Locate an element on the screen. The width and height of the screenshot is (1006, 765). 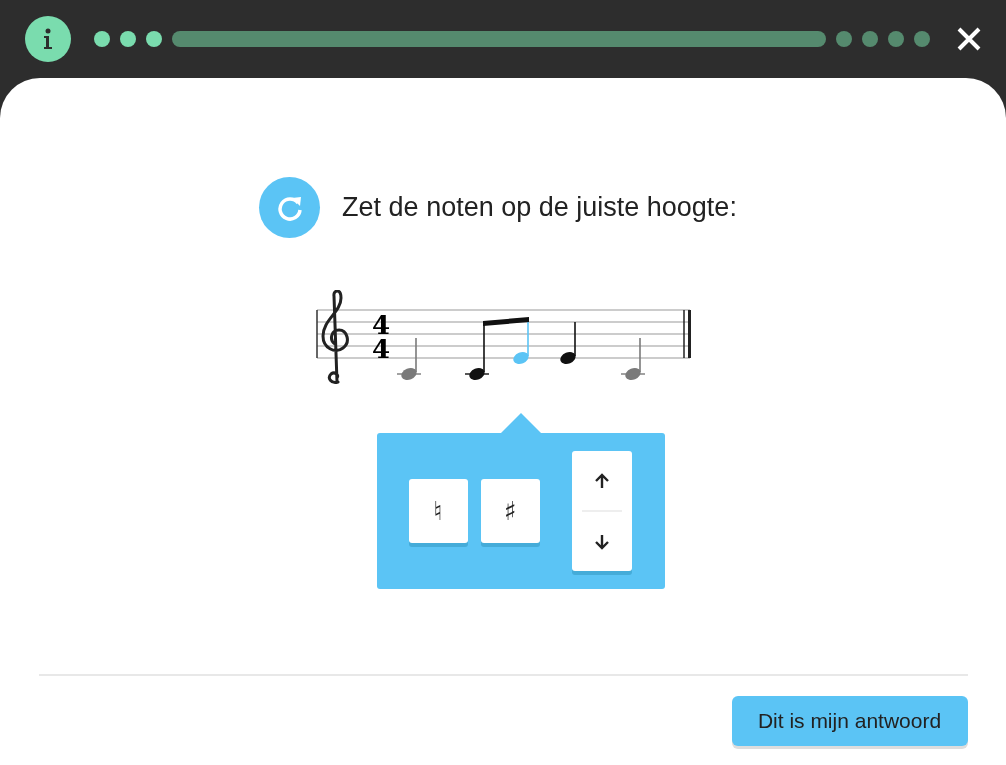
submit-button: Dit is mijn antwoord is located at coordinates (849, 721).